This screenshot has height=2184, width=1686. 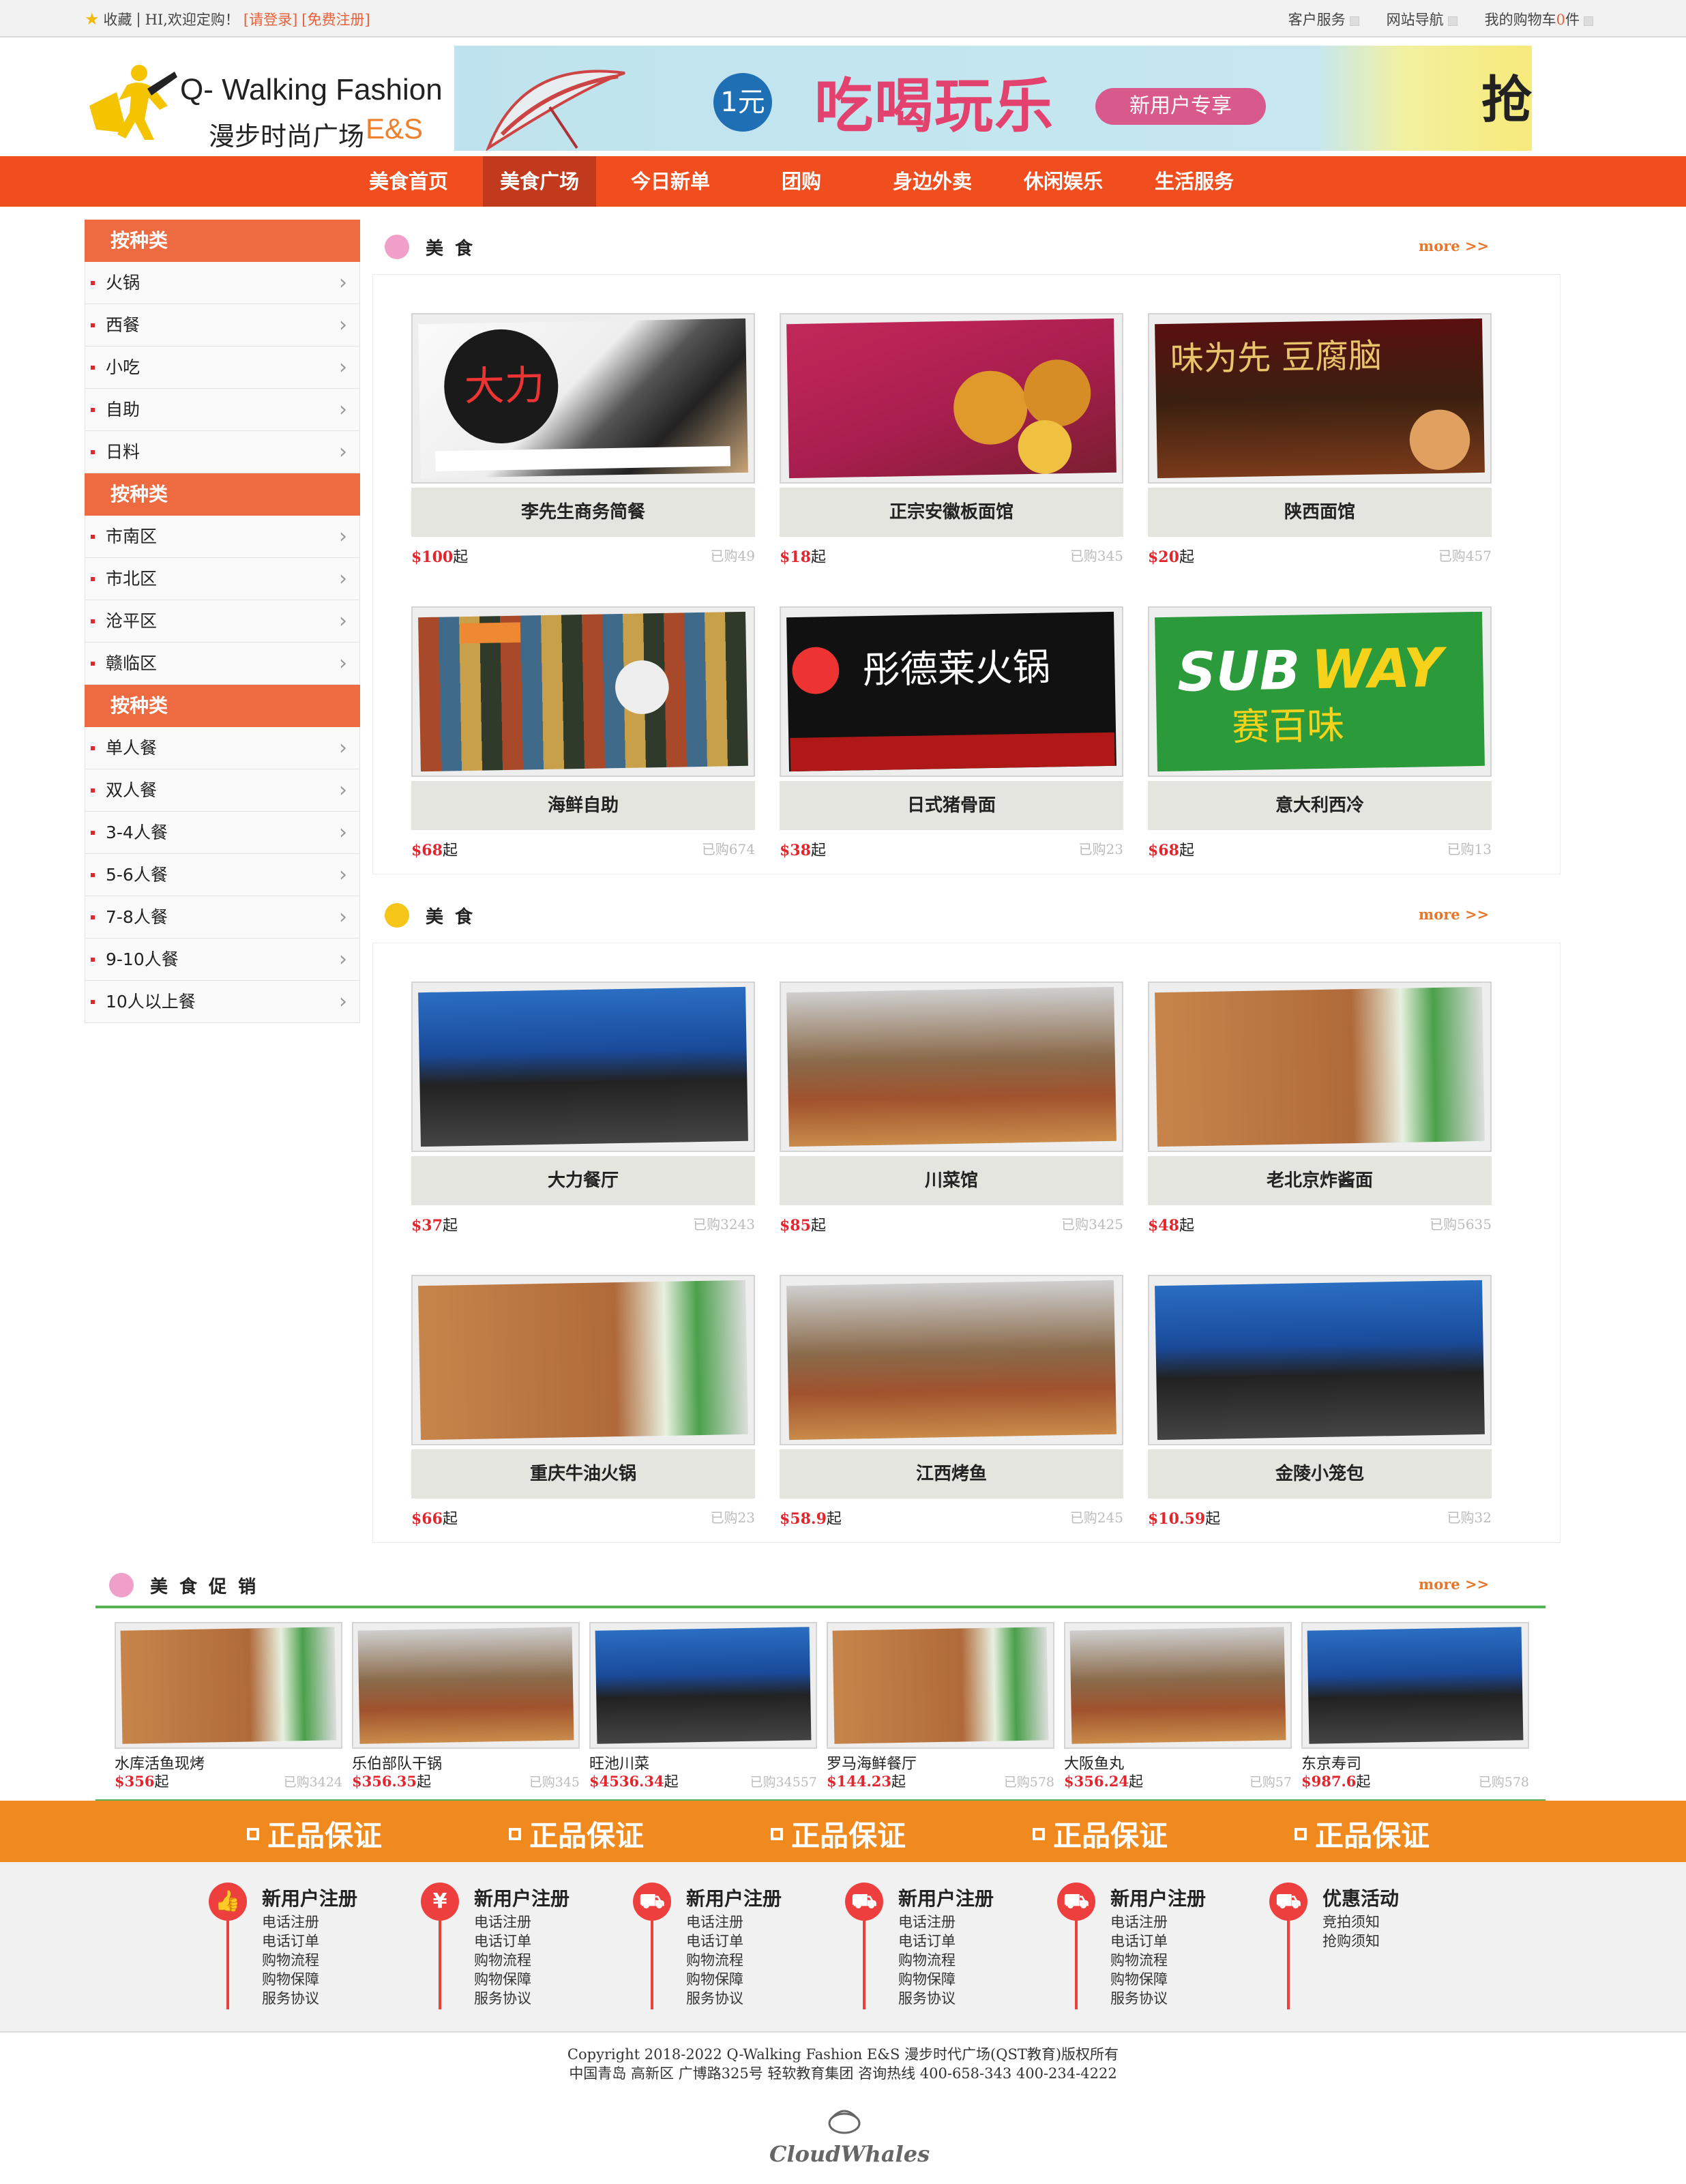 What do you see at coordinates (264, 102) in the screenshot?
I see `logo: Q- Walking Fashion 漫步时尚广场 E&S` at bounding box center [264, 102].